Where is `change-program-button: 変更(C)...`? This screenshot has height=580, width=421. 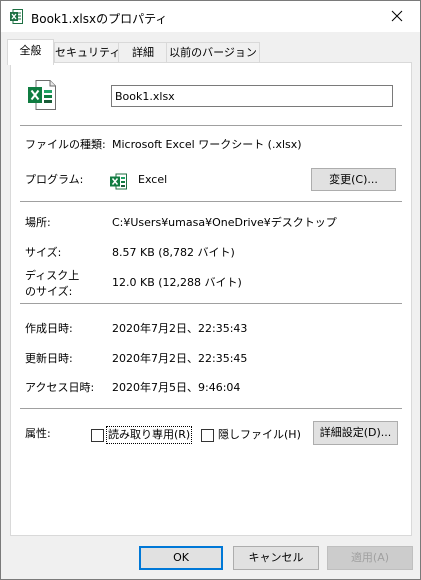 change-program-button: 変更(C)... is located at coordinates (353, 179).